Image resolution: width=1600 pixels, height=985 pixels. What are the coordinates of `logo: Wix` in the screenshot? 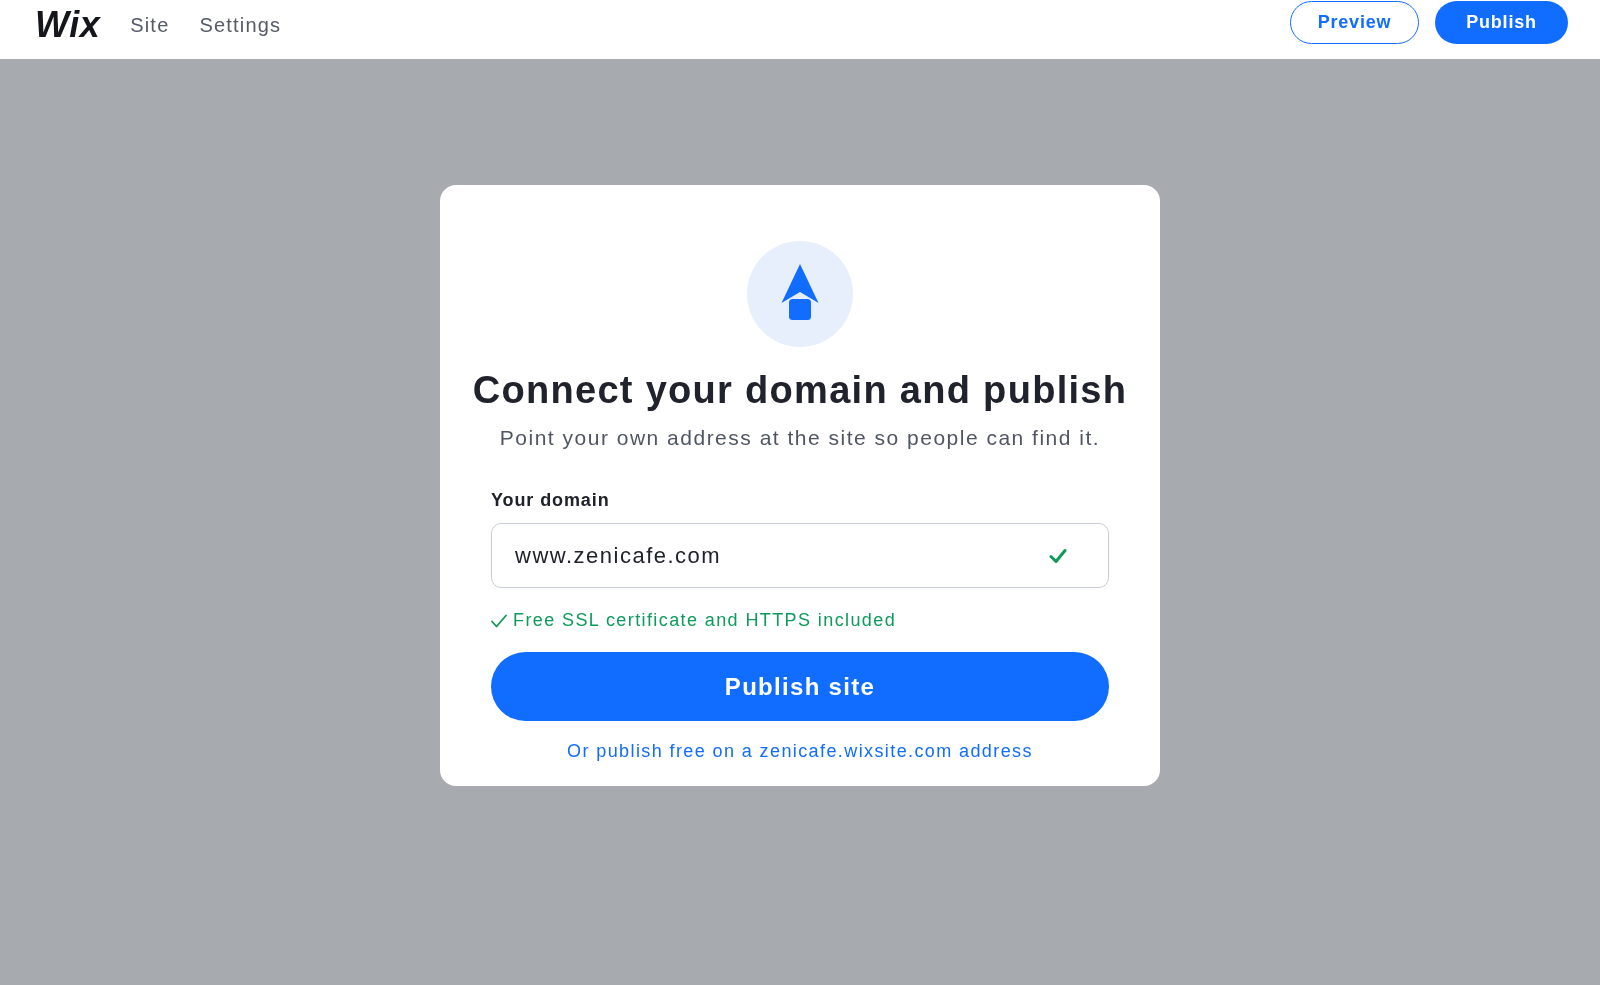 It's located at (68, 24).